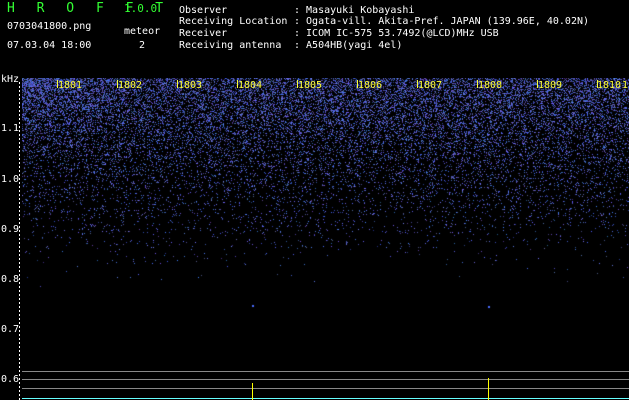 This screenshot has height=400, width=629. I want to click on x-tick-label: 1806, so click(370, 85).